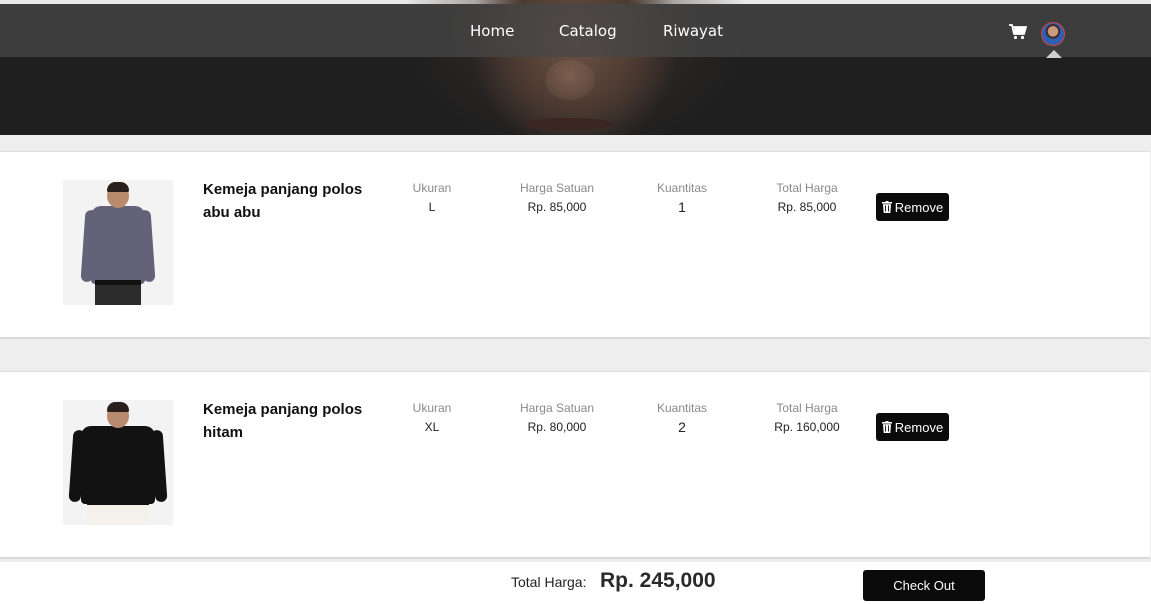 The width and height of the screenshot is (1151, 604). What do you see at coordinates (557, 427) in the screenshot?
I see `unit-price-value: Rp. 80,000` at bounding box center [557, 427].